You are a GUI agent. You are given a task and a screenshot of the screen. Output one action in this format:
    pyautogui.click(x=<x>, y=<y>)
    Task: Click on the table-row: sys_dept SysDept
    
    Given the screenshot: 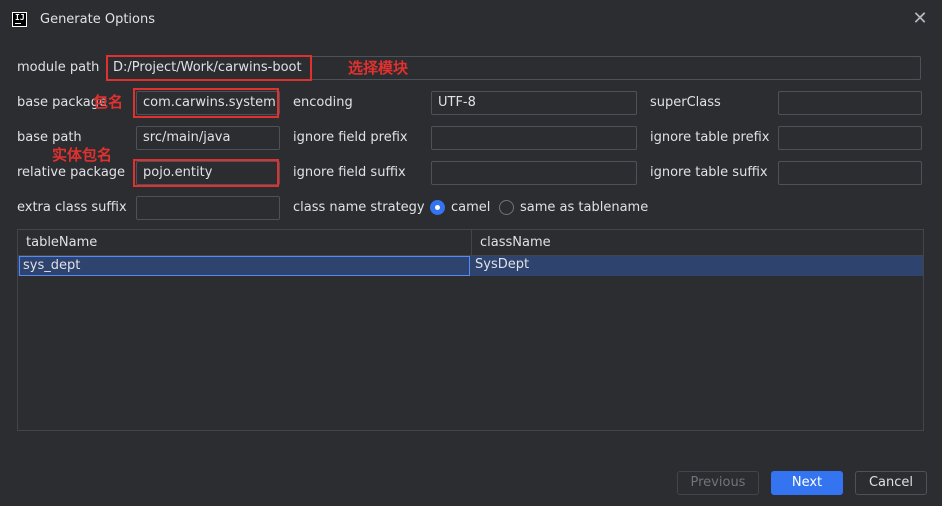 What is the action you would take?
    pyautogui.click(x=470, y=266)
    